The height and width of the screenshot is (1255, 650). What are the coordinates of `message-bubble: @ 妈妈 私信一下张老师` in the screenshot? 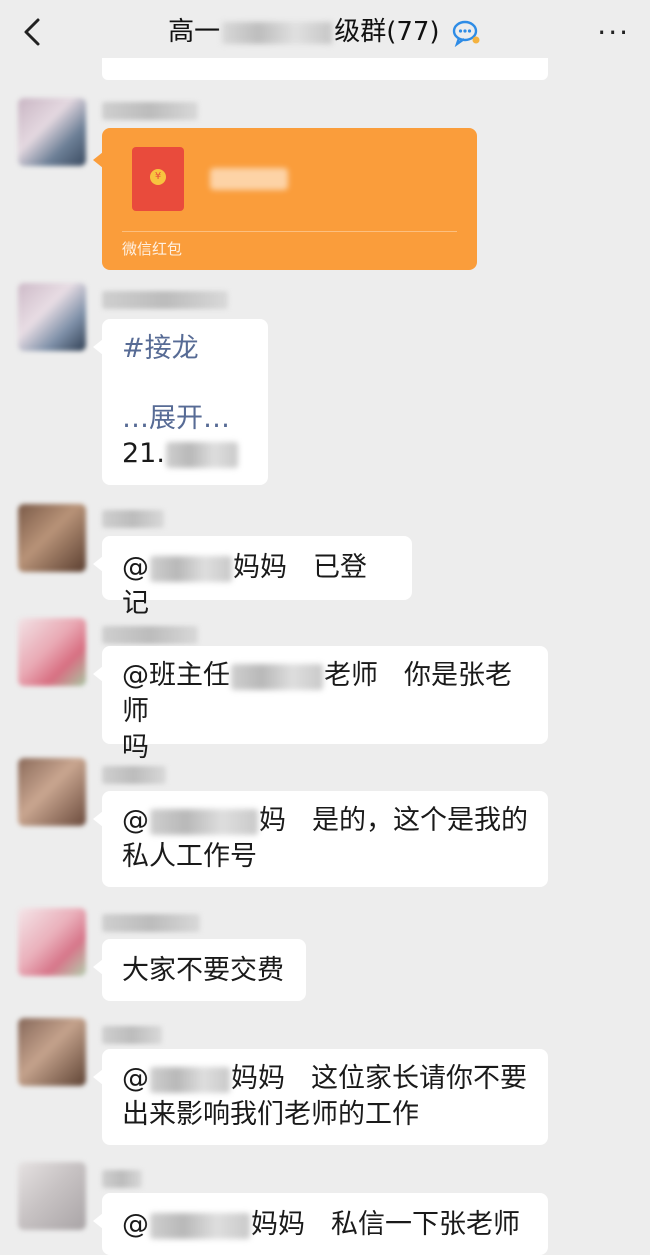 It's located at (320, 1224).